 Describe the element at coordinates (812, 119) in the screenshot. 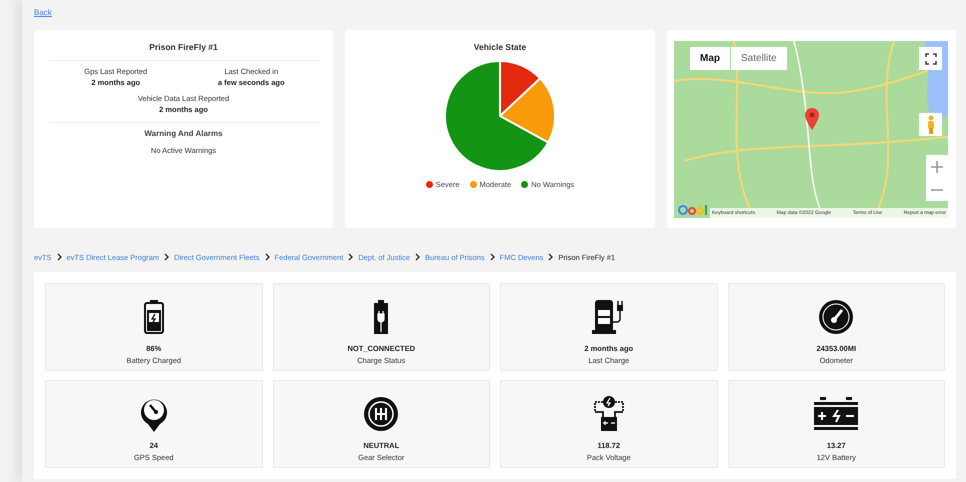

I see `map-pin-icon` at that location.